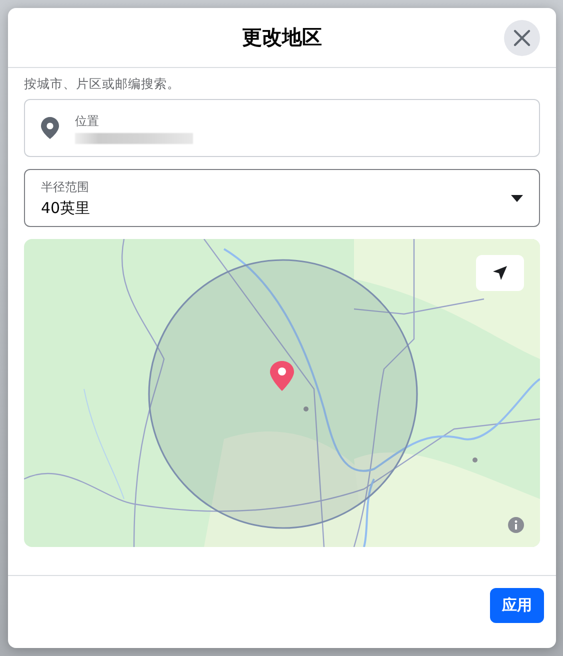  I want to click on apply-button: 应用, so click(517, 605).